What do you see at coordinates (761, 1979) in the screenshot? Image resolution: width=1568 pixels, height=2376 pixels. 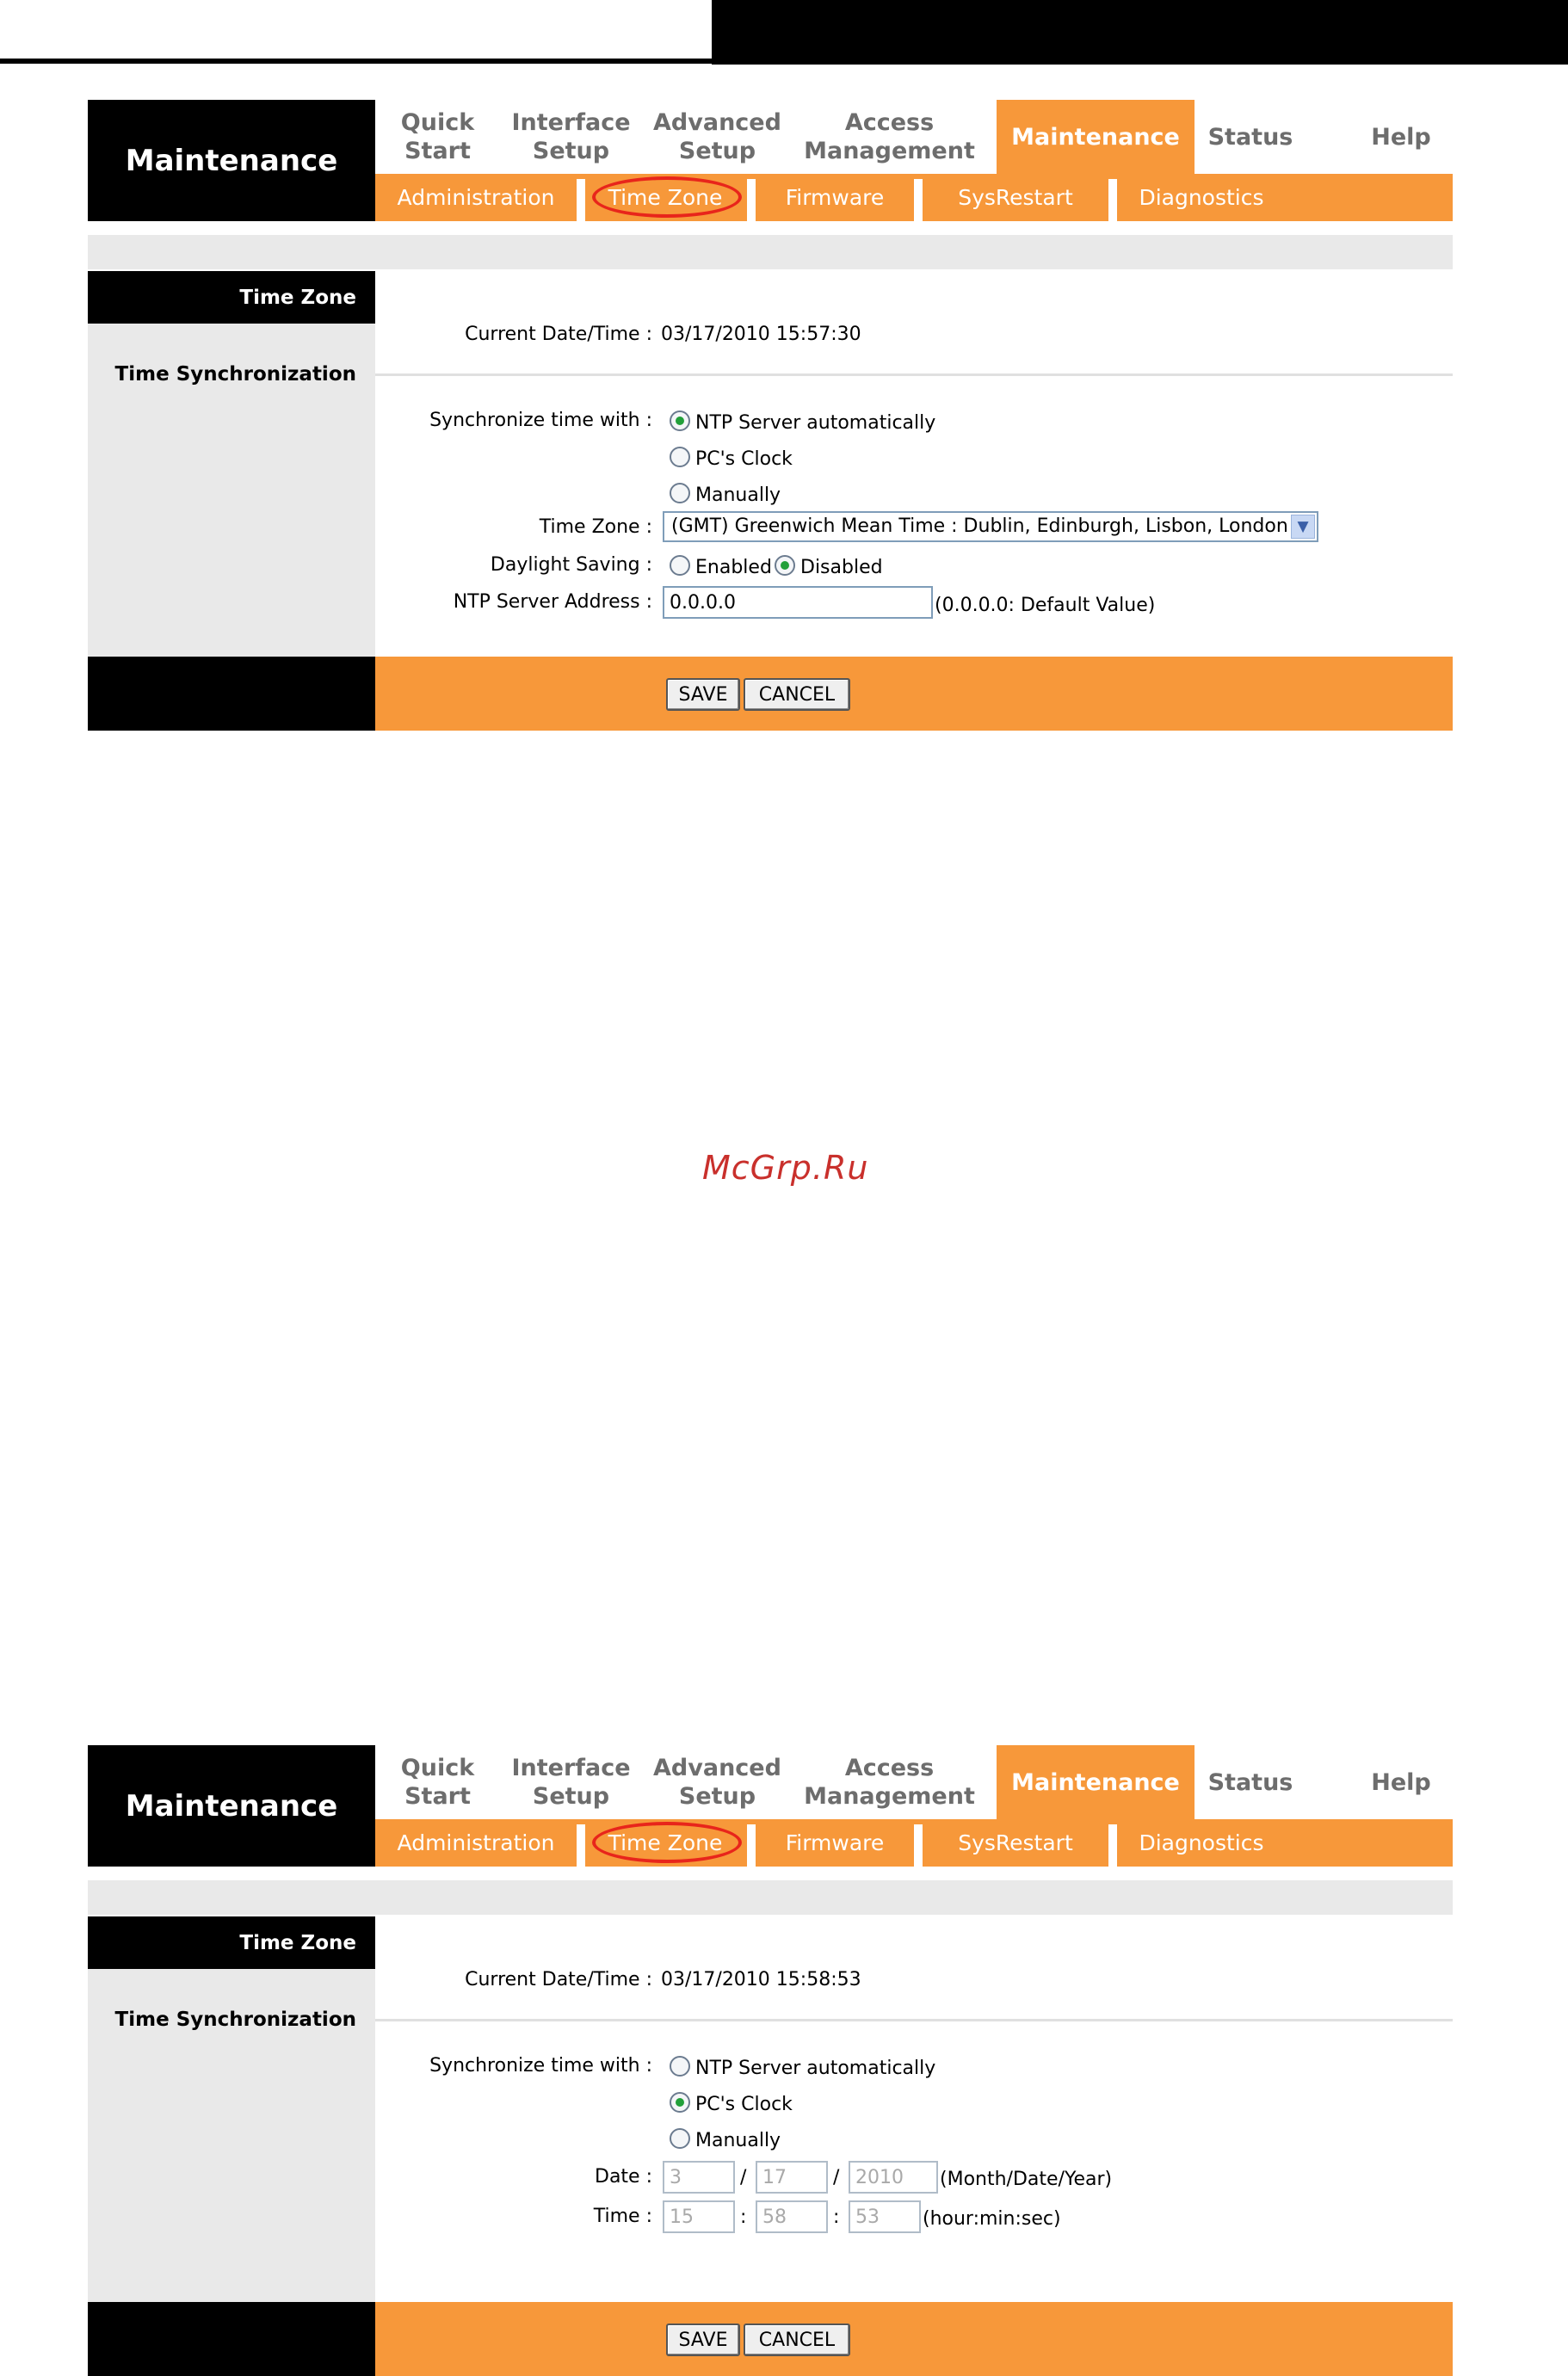 I see `current-datetime-value: 03/17/2010 15:58:53` at bounding box center [761, 1979].